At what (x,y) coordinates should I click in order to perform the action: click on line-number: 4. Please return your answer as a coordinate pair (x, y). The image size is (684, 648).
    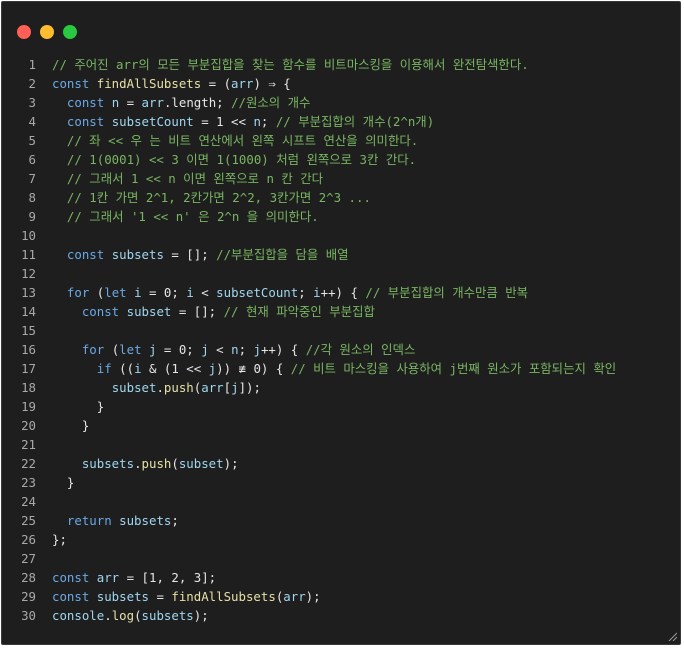
    Looking at the image, I should click on (32, 121).